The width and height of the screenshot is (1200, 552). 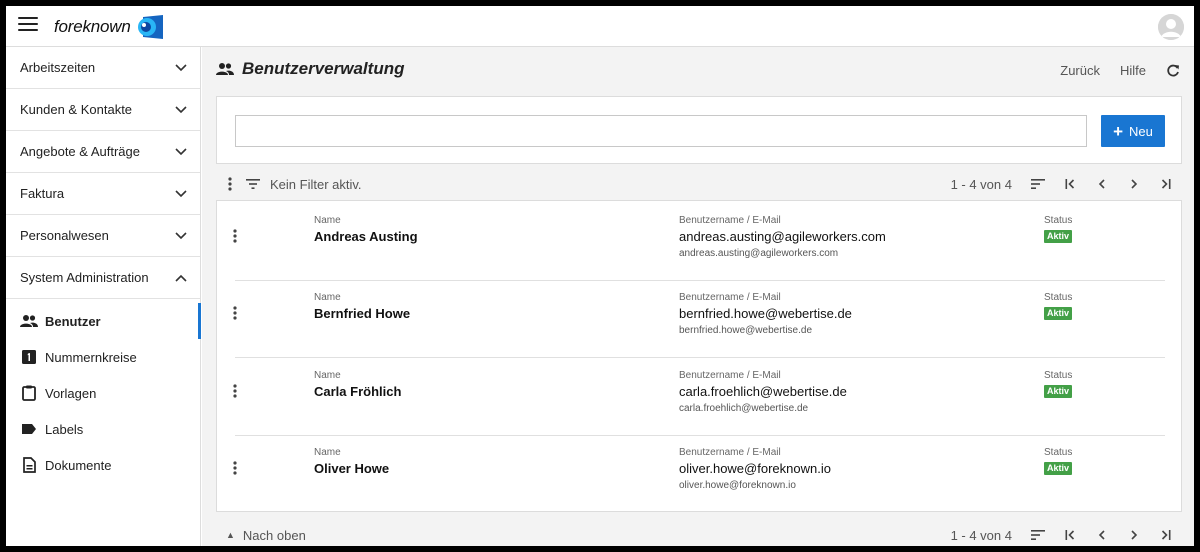 What do you see at coordinates (103, 429) in the screenshot?
I see `sidebar-item-labels: Labels` at bounding box center [103, 429].